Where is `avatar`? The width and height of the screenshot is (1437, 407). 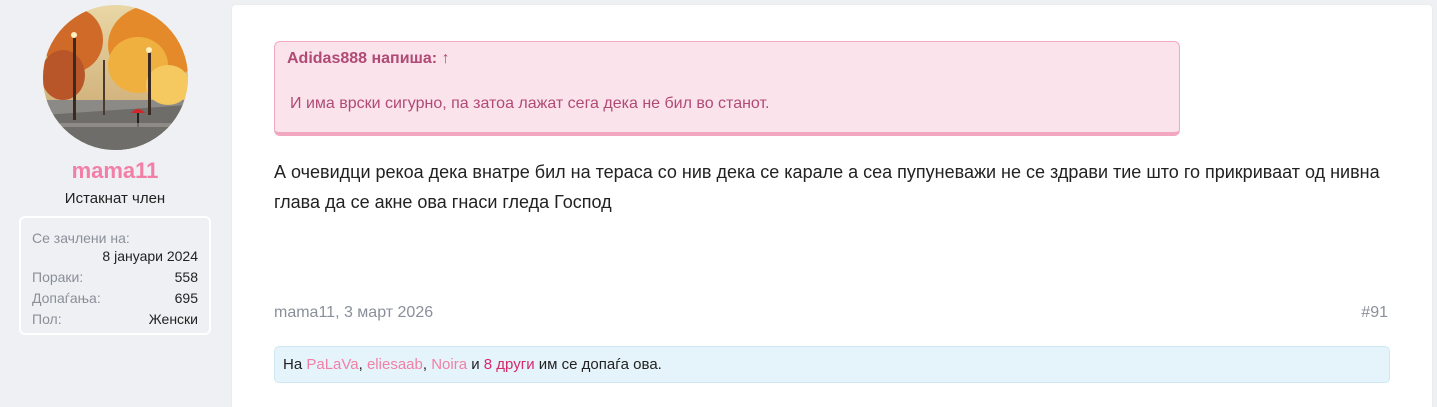
avatar is located at coordinates (115, 77).